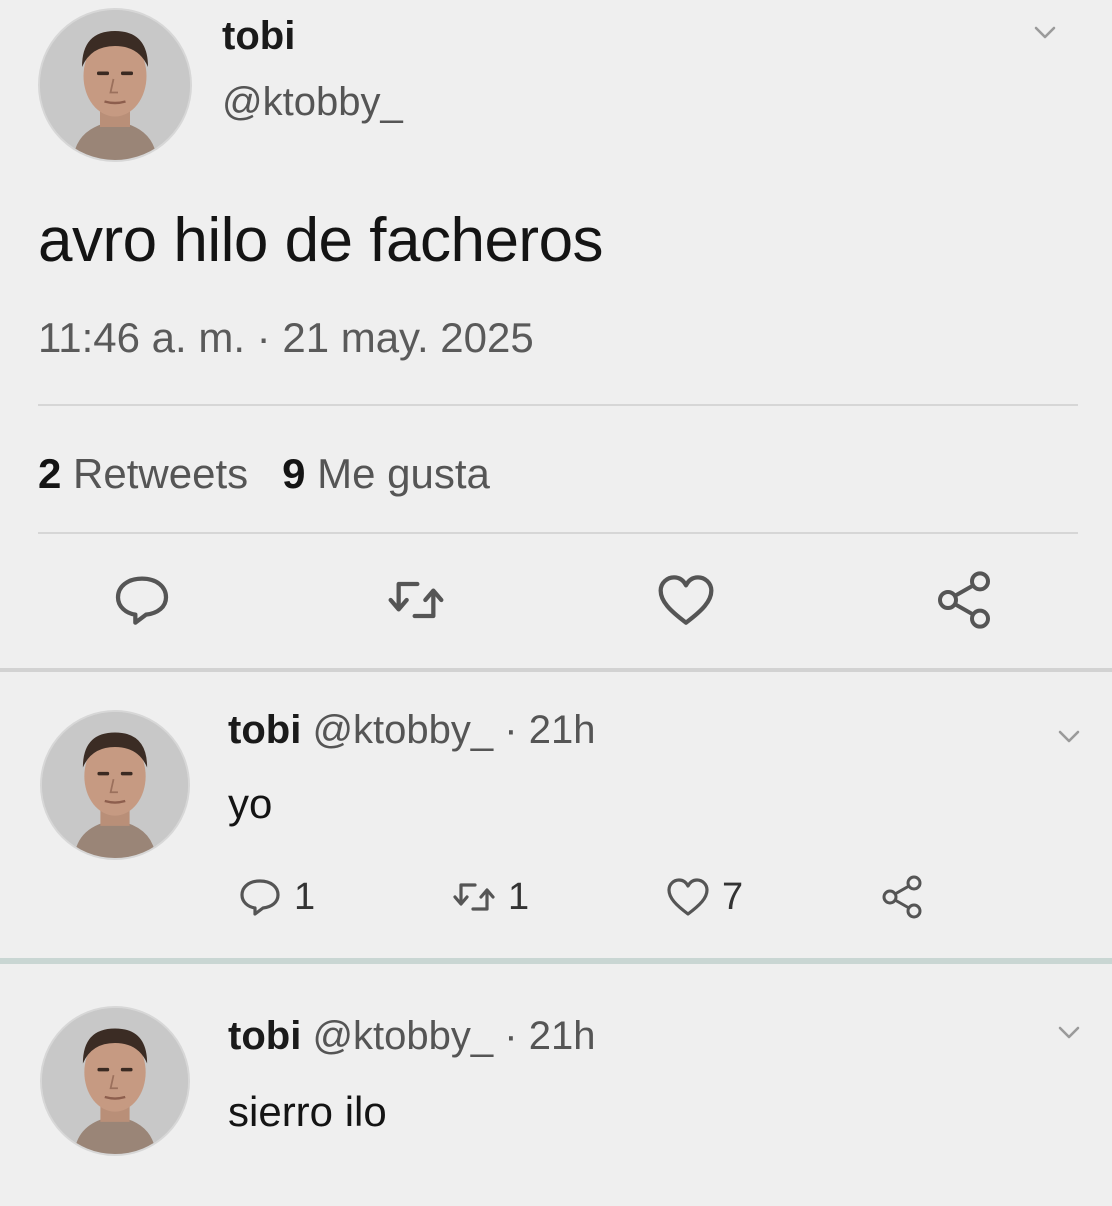 Image resolution: width=1112 pixels, height=1206 pixels. I want to click on reply-actions: 1 1 7, so click(556, 898).